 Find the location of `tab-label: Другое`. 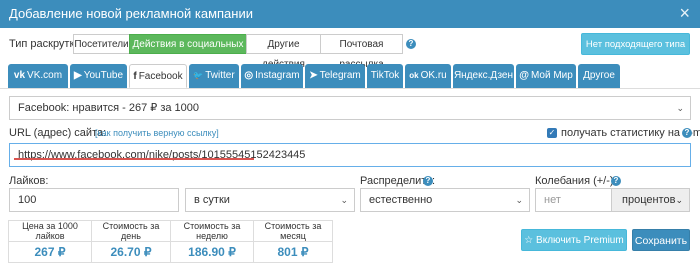

tab-label: Другое is located at coordinates (599, 75).